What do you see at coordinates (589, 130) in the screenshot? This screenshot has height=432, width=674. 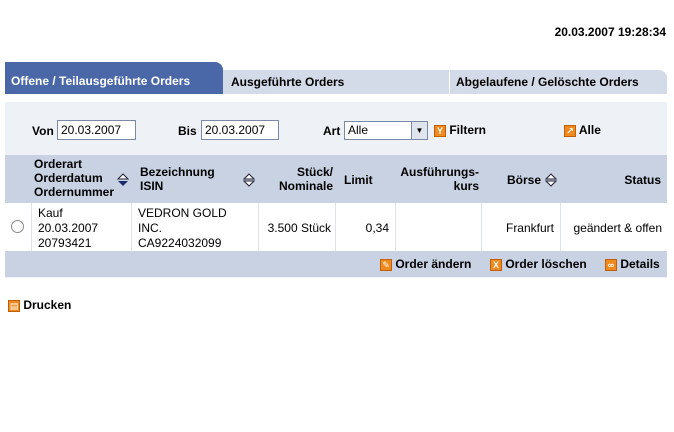 I see `show-all-label: Alle` at bounding box center [589, 130].